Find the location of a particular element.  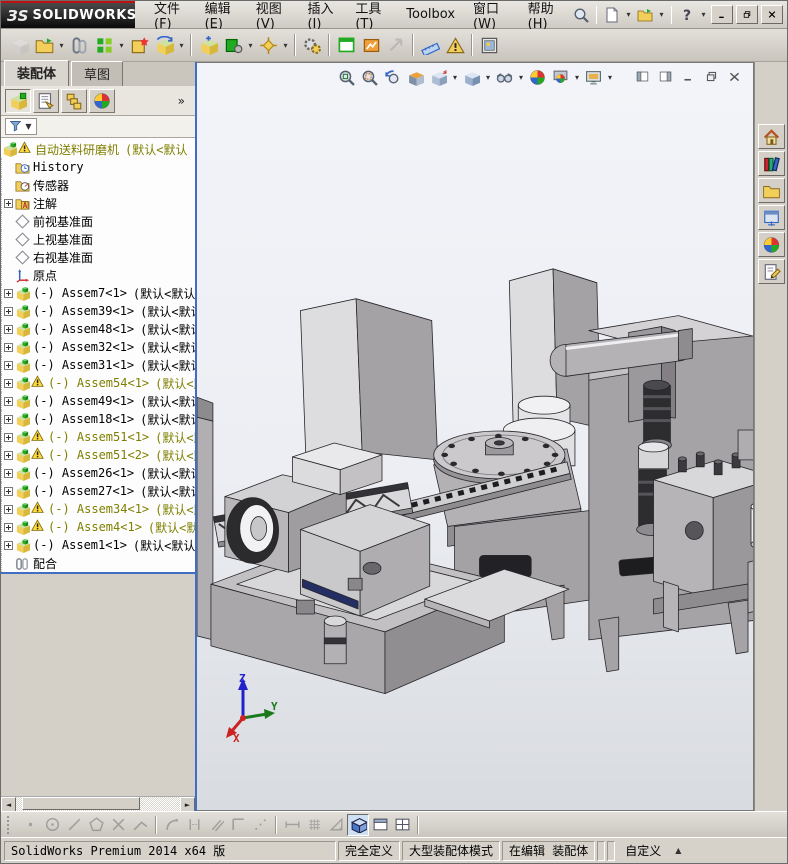

tree-item: (-) Assem31<1> (默认<默认_ is located at coordinates (98, 365).